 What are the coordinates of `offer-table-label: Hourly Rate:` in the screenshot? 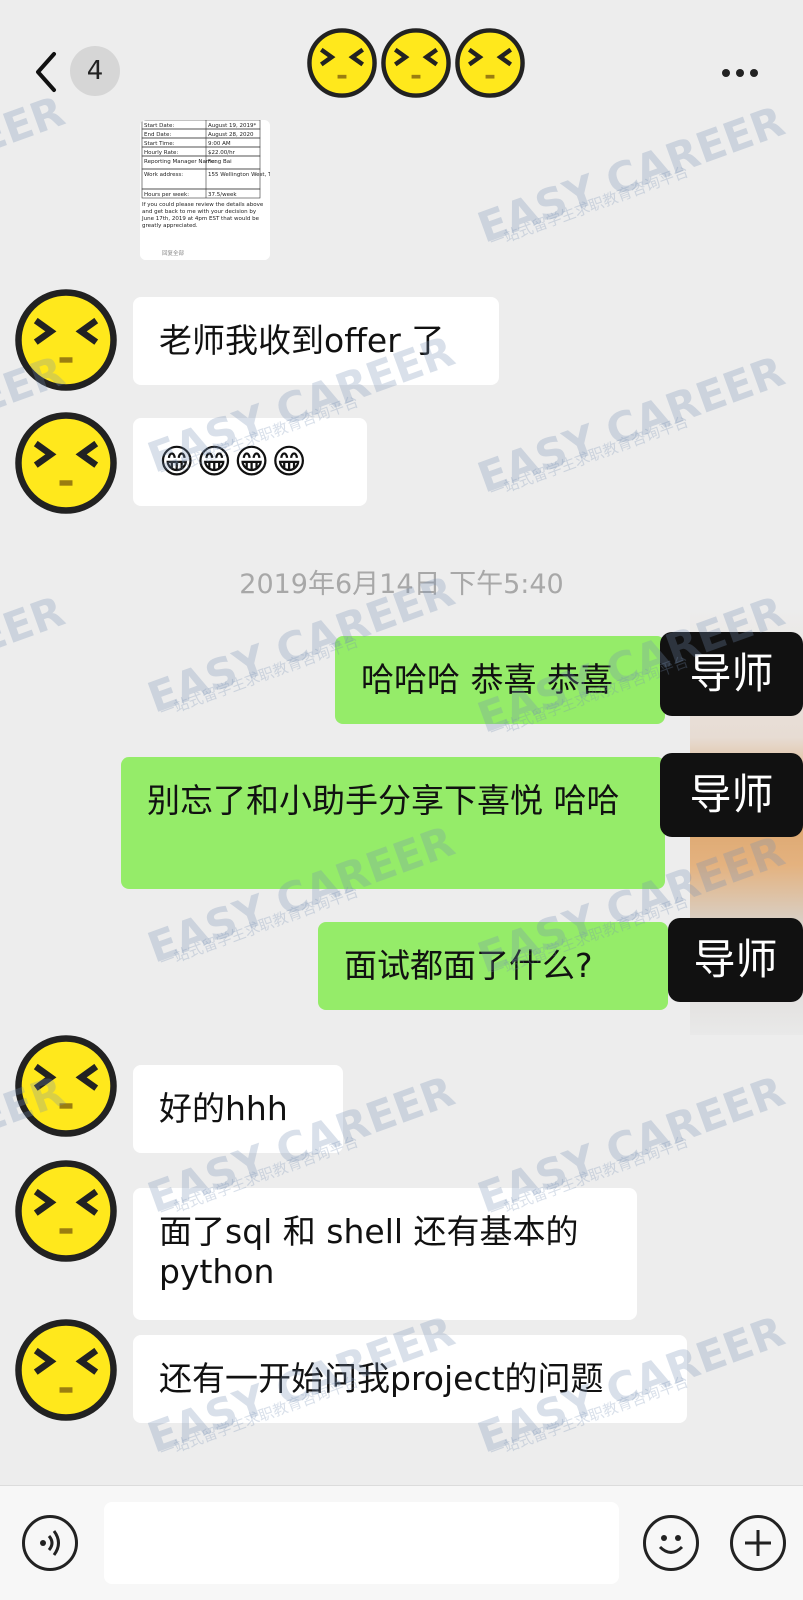 It's located at (161, 153).